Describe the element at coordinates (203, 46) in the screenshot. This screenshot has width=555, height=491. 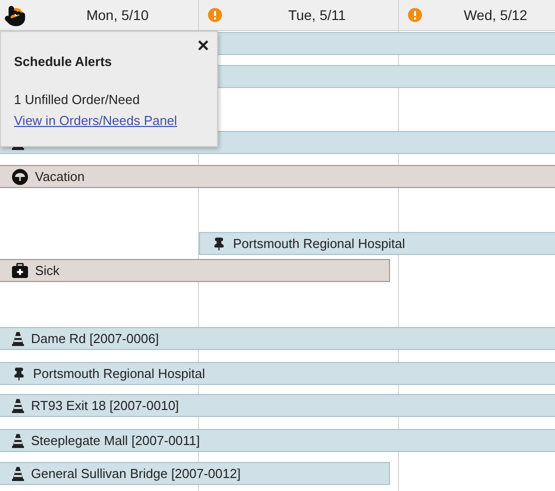
I see `close-button: ×` at that location.